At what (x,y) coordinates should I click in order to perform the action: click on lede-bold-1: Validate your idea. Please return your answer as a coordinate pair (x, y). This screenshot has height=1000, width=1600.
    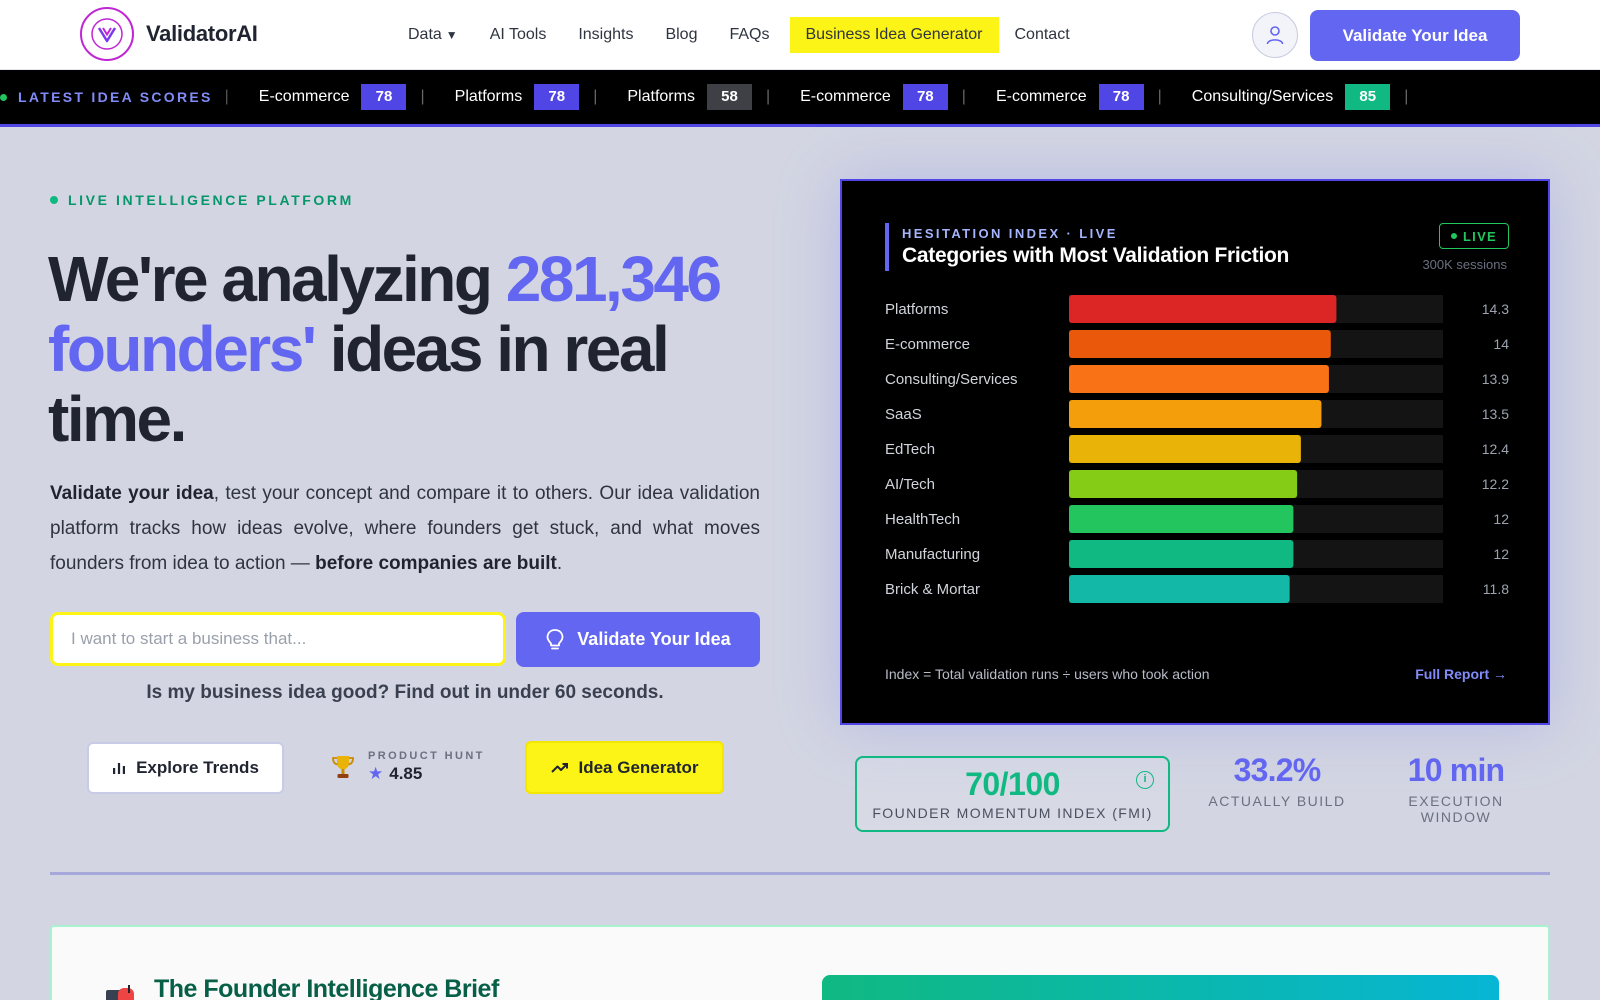
    Looking at the image, I should click on (132, 493).